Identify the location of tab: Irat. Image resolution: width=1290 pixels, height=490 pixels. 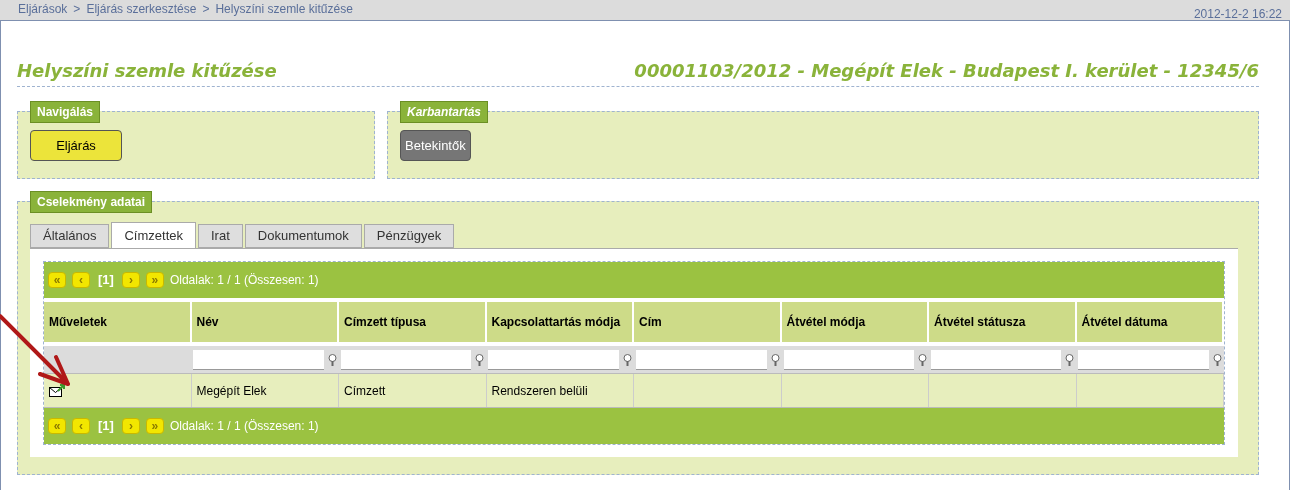
(220, 236).